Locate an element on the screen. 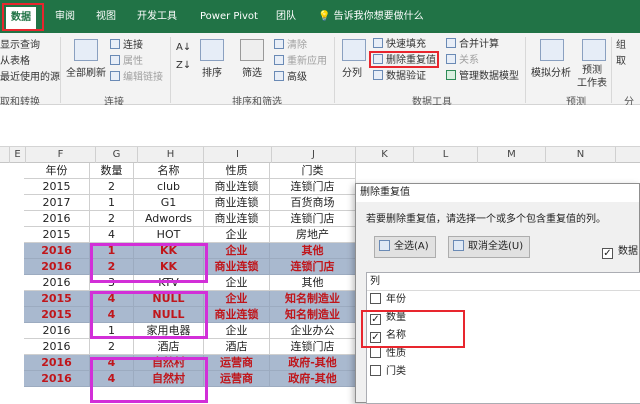 The image size is (640, 404). column-header is located at coordinates (5, 155).